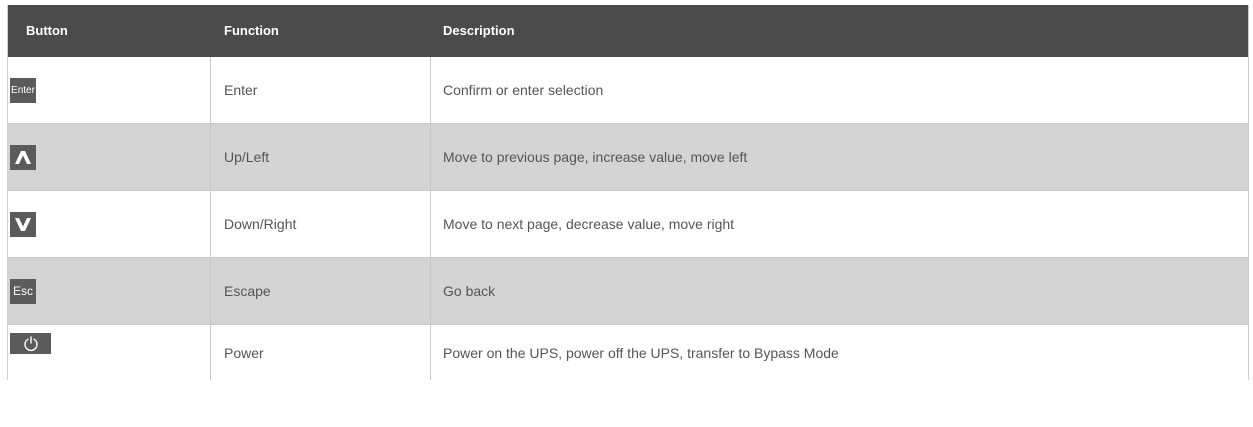  Describe the element at coordinates (23, 157) in the screenshot. I see `up-arrow-icon` at that location.